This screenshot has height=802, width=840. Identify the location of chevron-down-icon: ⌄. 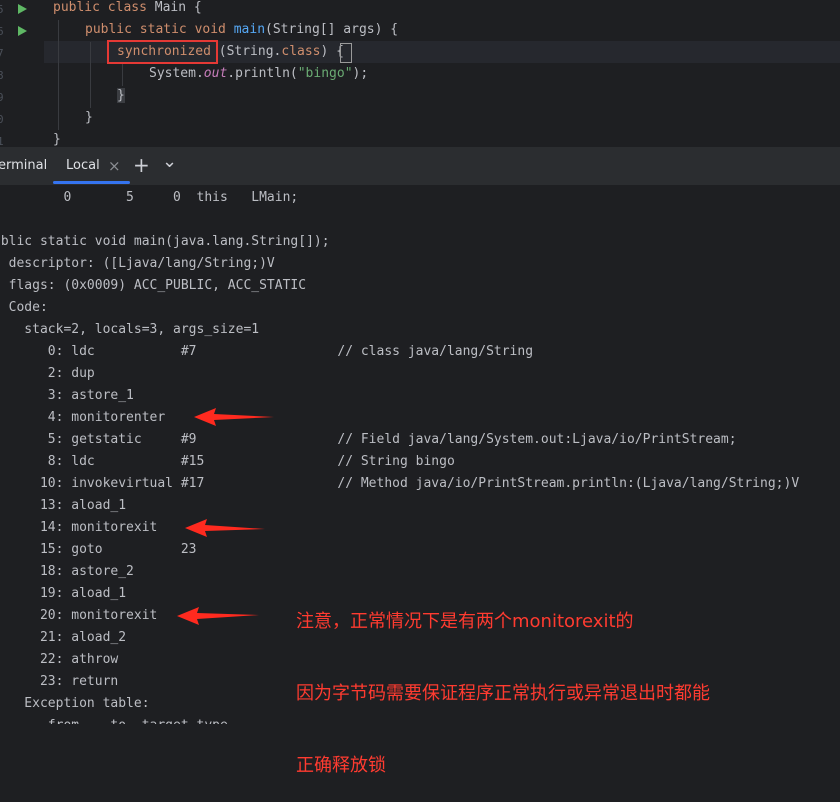
(169, 161).